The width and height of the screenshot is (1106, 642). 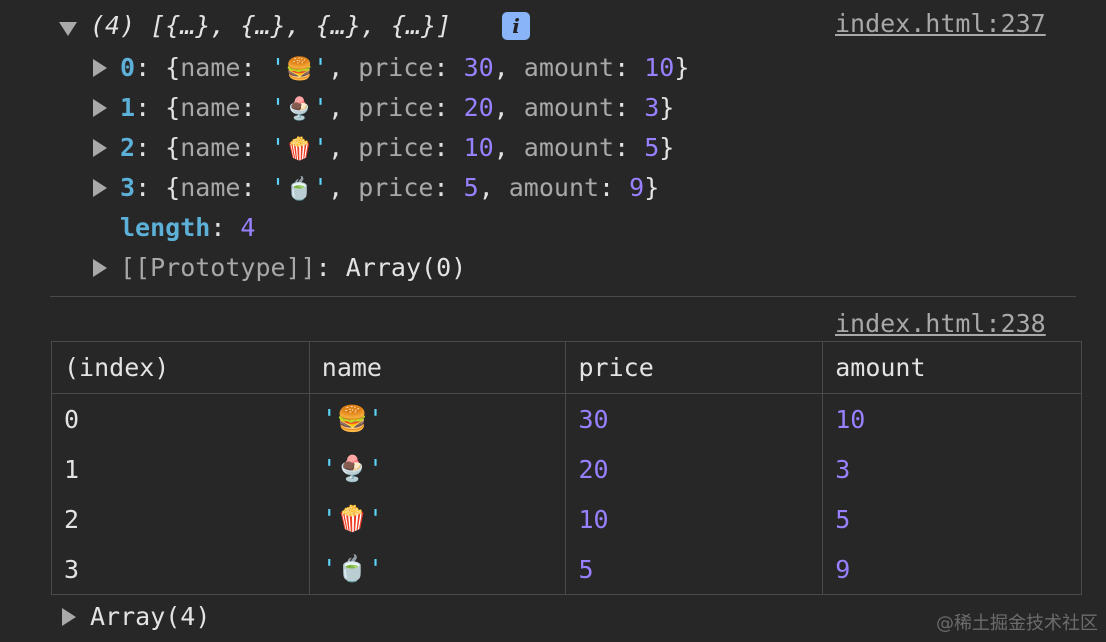 I want to click on burger-icon: 🍔, so click(x=299, y=69).